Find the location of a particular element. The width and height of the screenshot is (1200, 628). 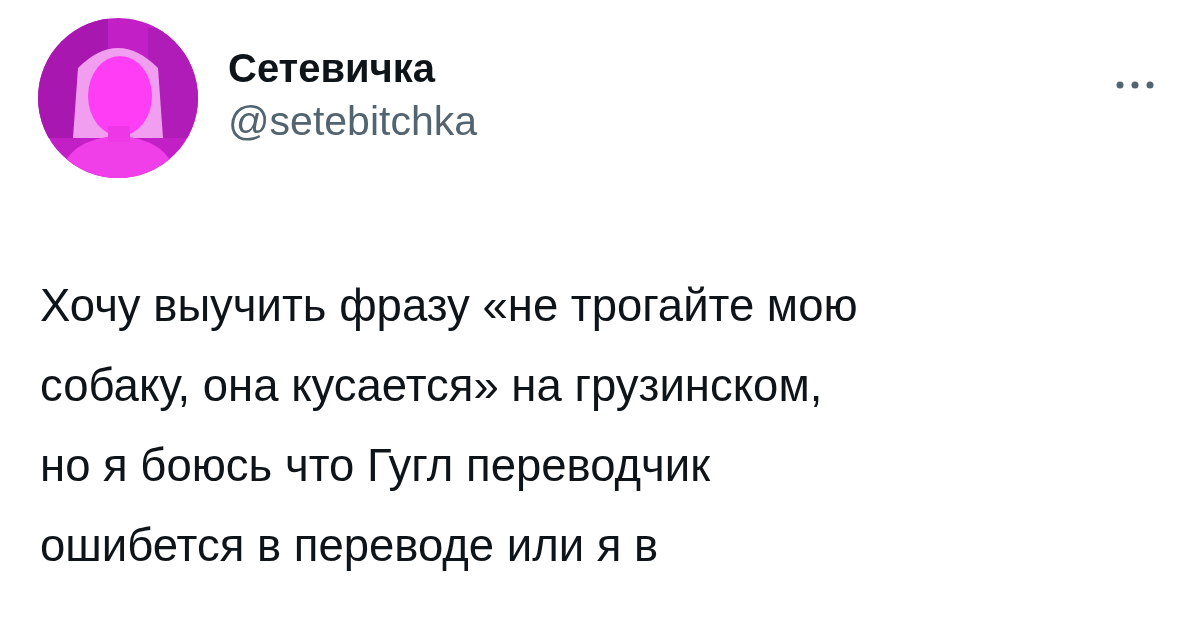

author-handle: @setebitchka is located at coordinates (353, 121).